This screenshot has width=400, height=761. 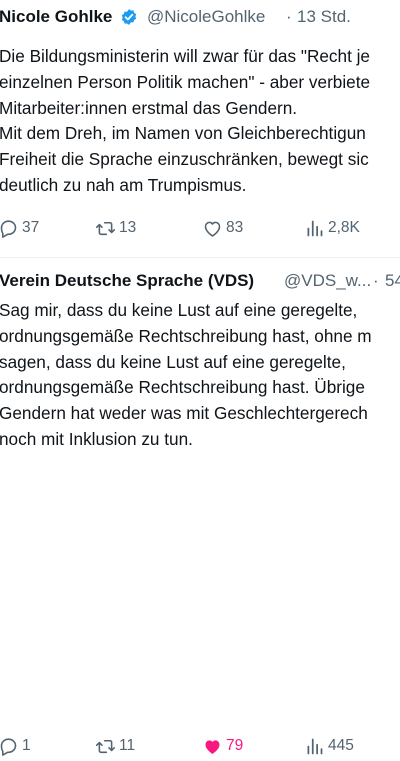 I want to click on repost-button: 13, so click(x=115, y=228).